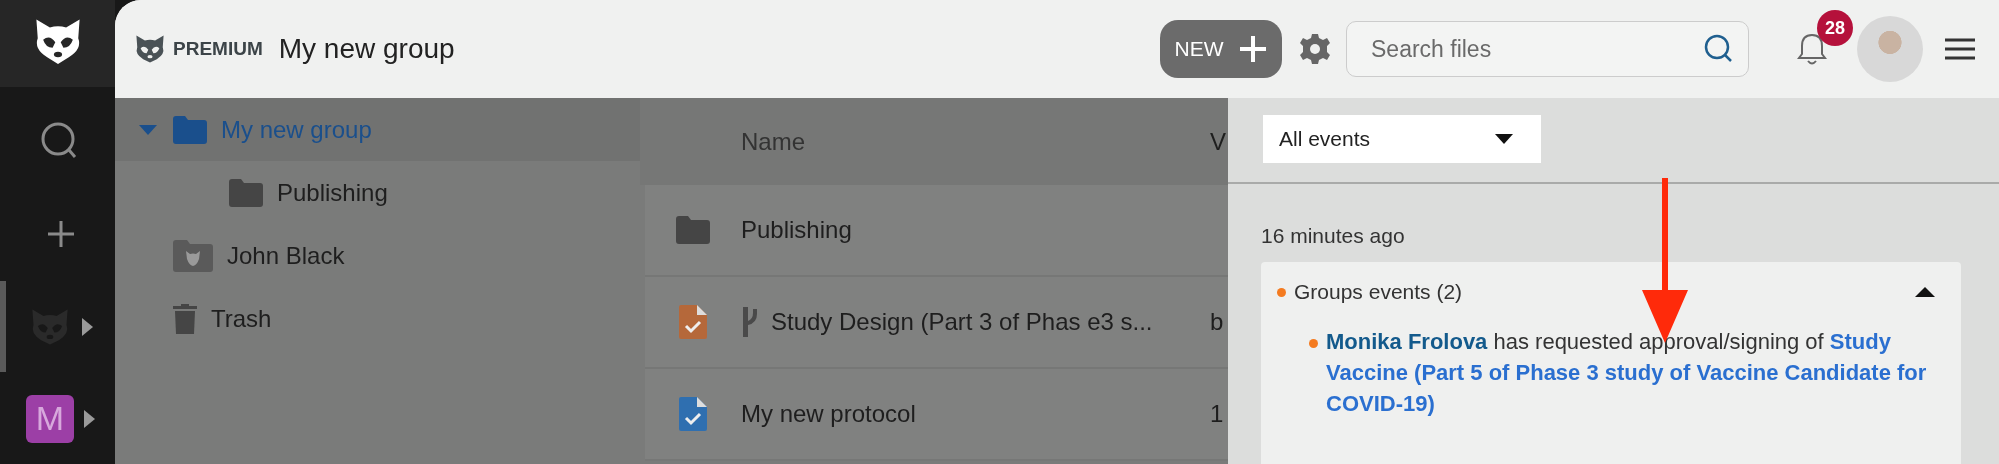  I want to click on file-row: Publishing, so click(936, 231).